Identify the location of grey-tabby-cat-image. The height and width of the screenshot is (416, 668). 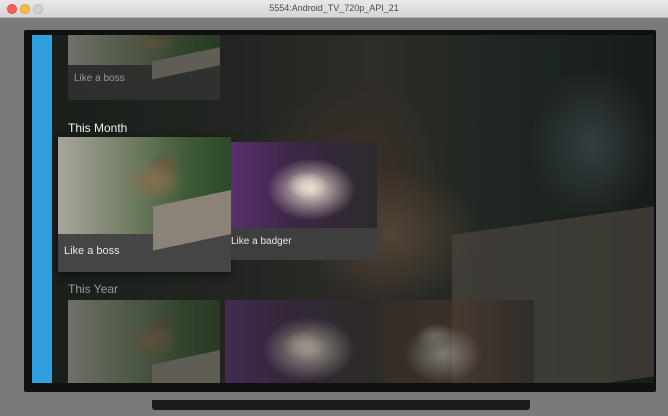
(458, 341).